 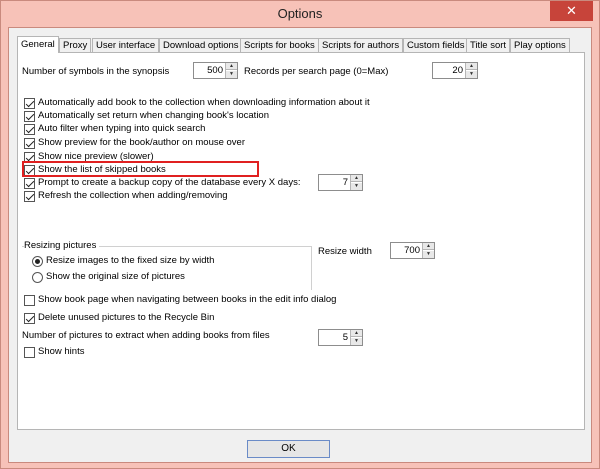 I want to click on synopsis-value: 500, so click(x=215, y=70).